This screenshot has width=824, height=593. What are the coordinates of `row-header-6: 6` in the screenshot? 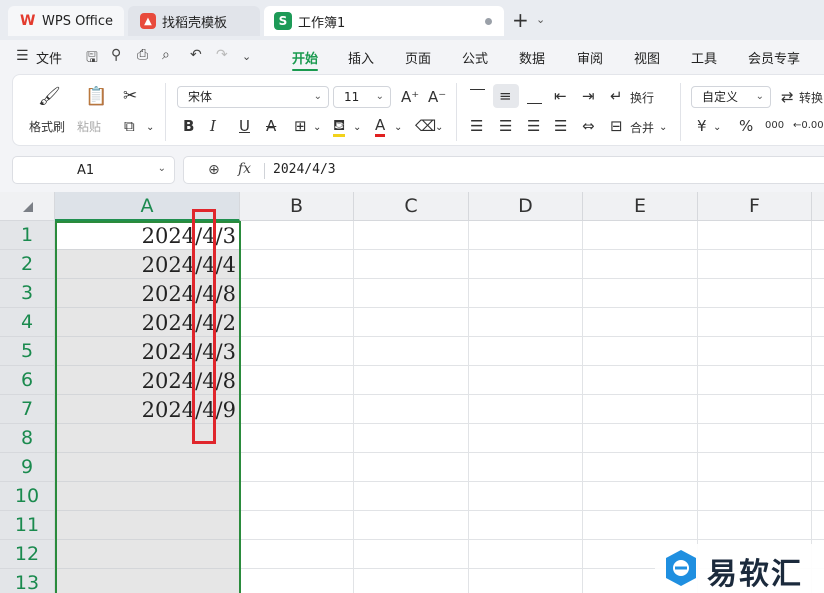 It's located at (27, 380).